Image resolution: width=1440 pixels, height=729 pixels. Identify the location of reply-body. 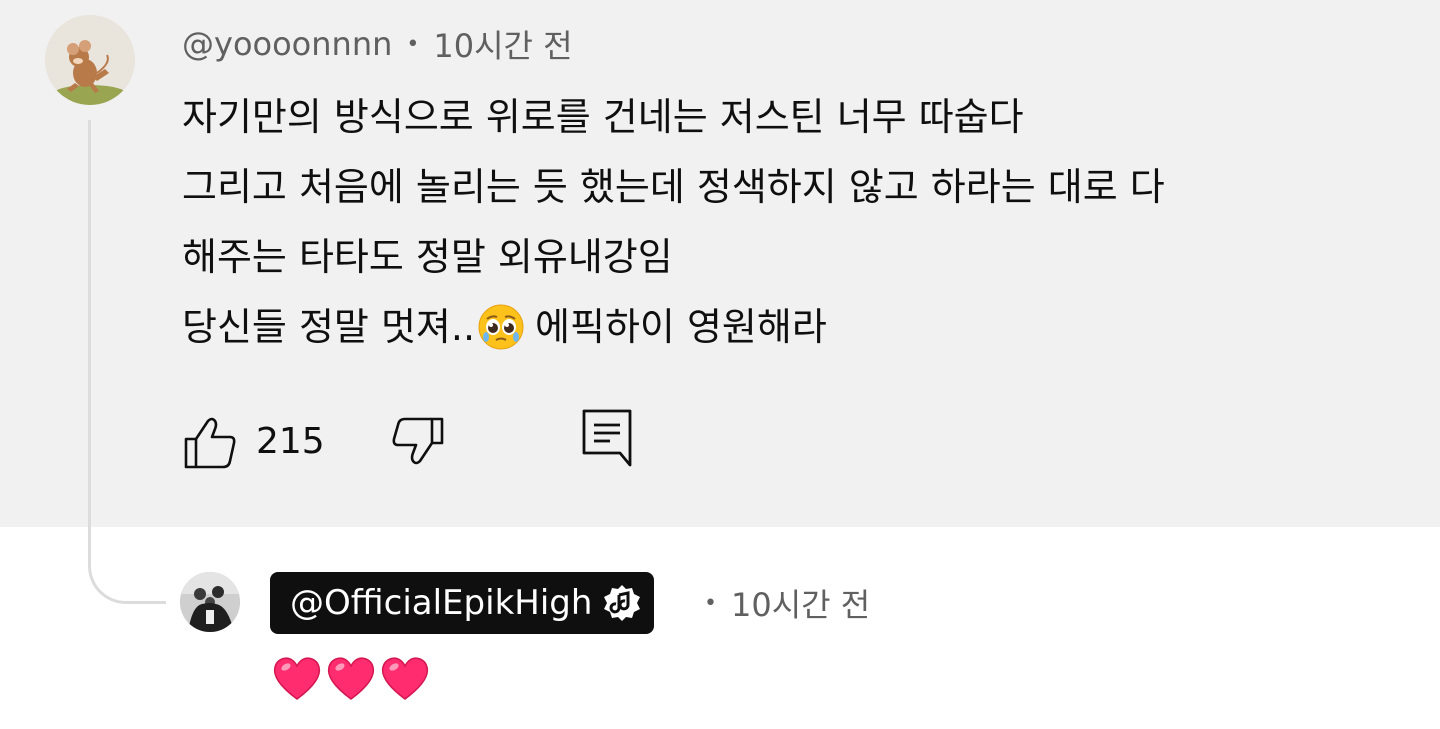
(351, 678).